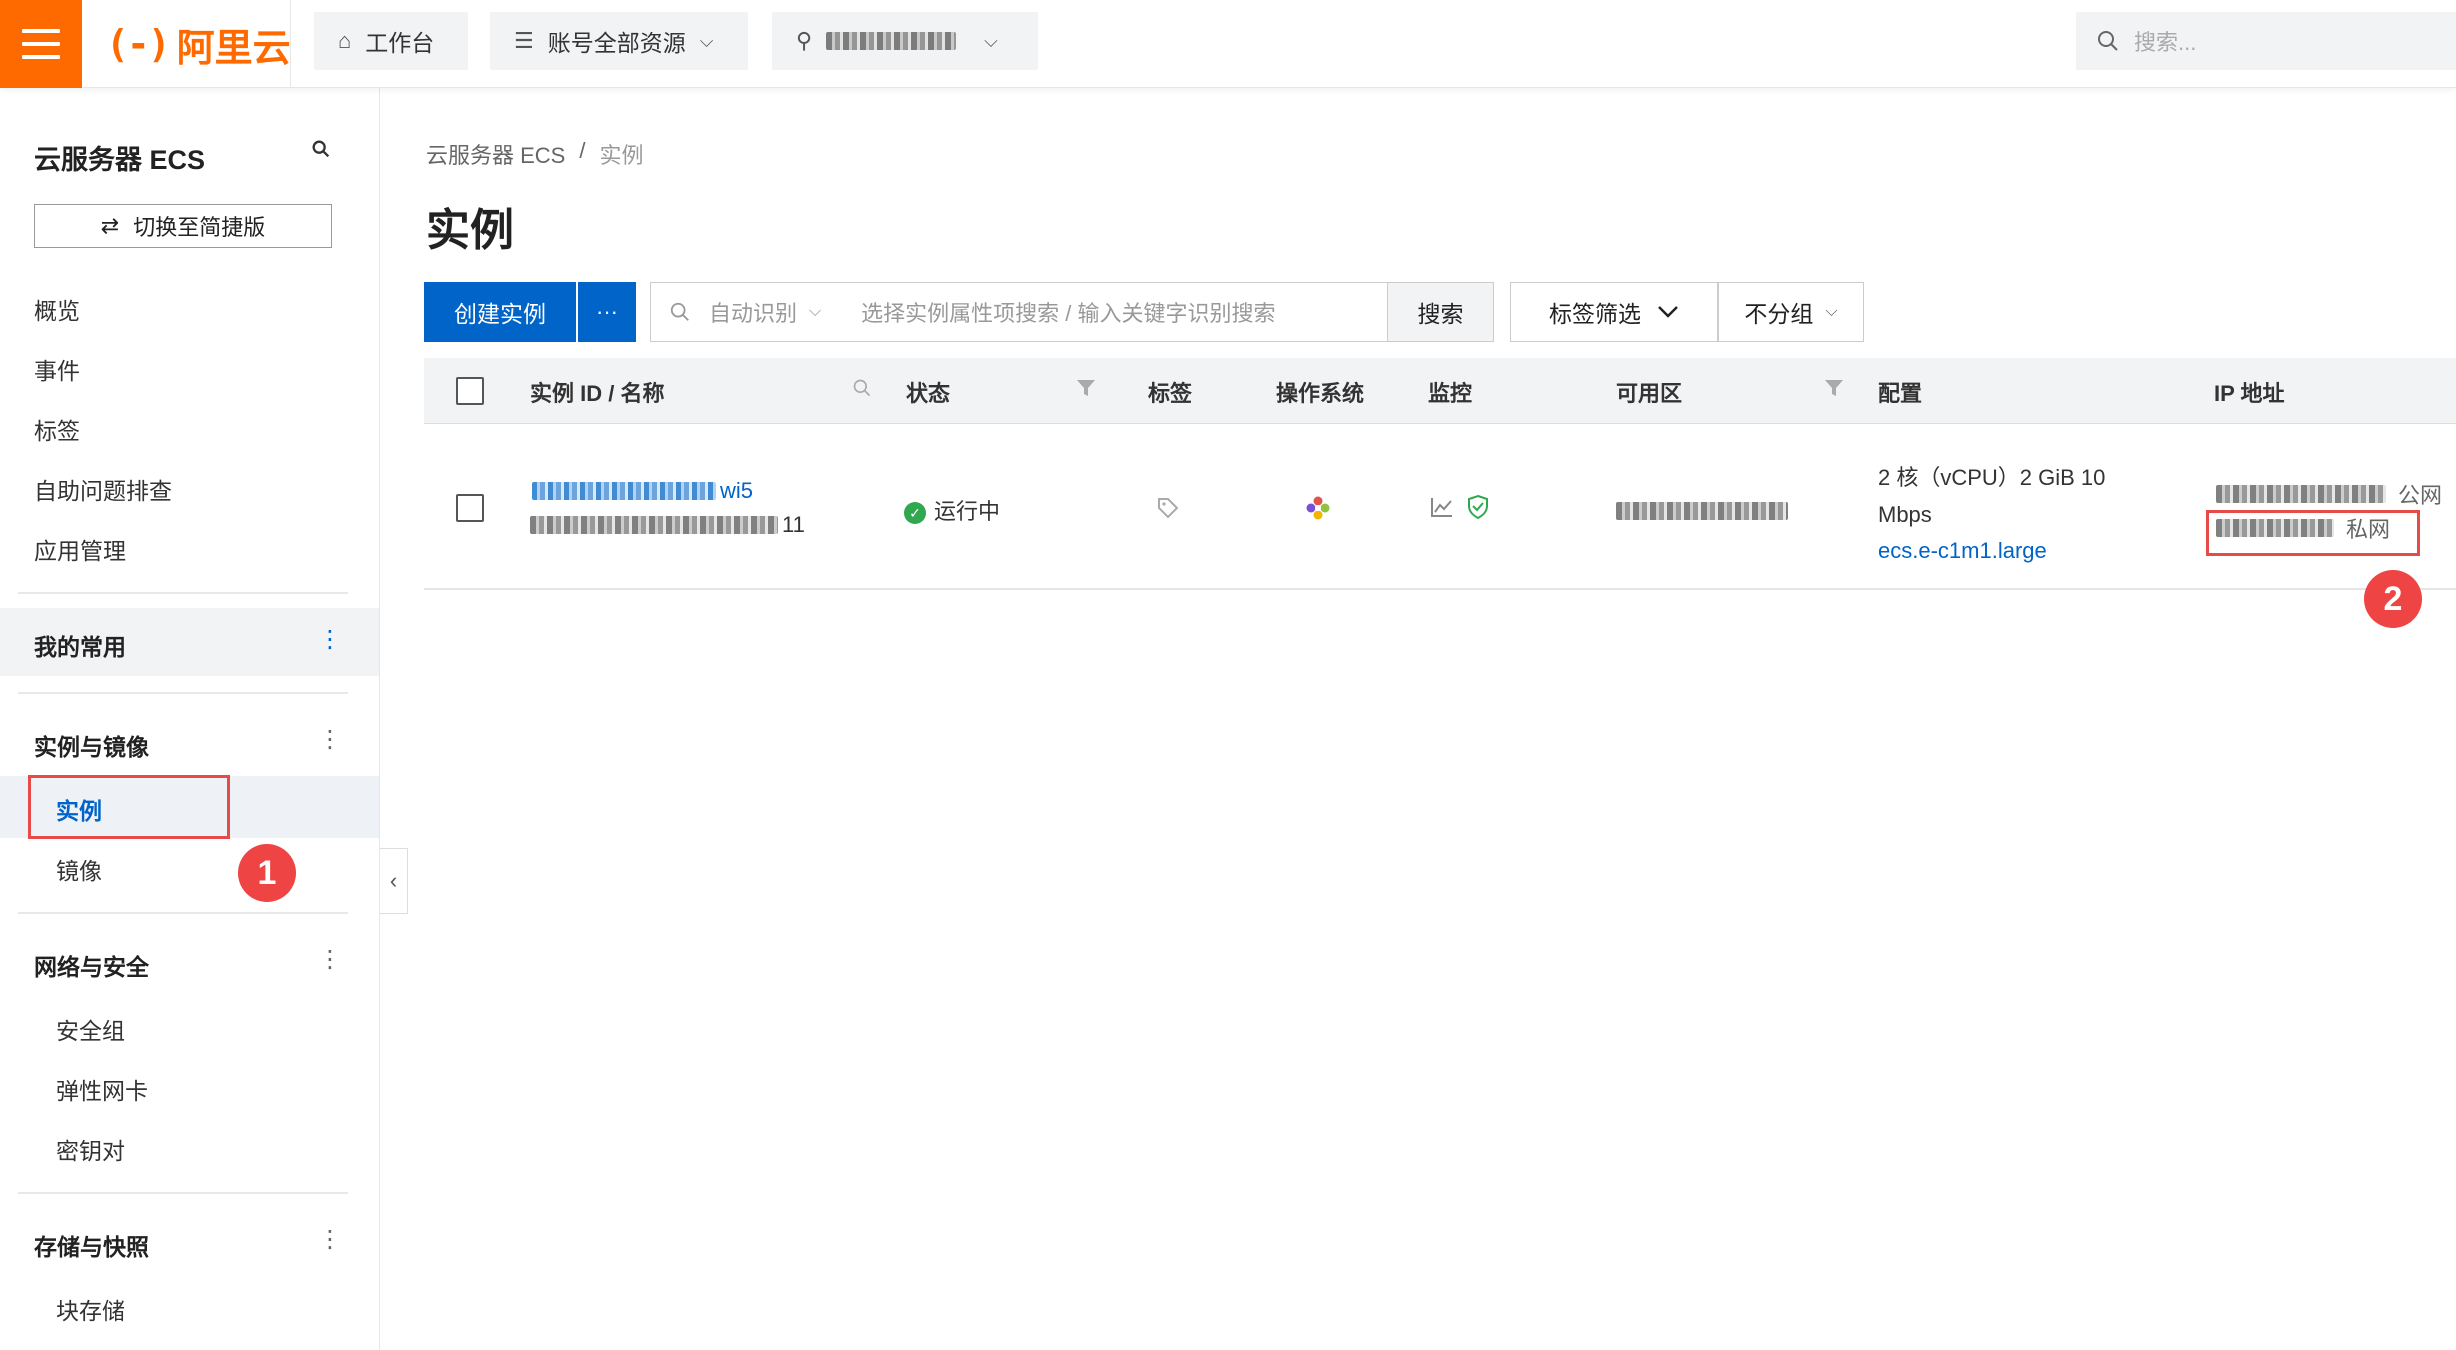 The image size is (2456, 1350). I want to click on column-header-tags: 标签, so click(1170, 393).